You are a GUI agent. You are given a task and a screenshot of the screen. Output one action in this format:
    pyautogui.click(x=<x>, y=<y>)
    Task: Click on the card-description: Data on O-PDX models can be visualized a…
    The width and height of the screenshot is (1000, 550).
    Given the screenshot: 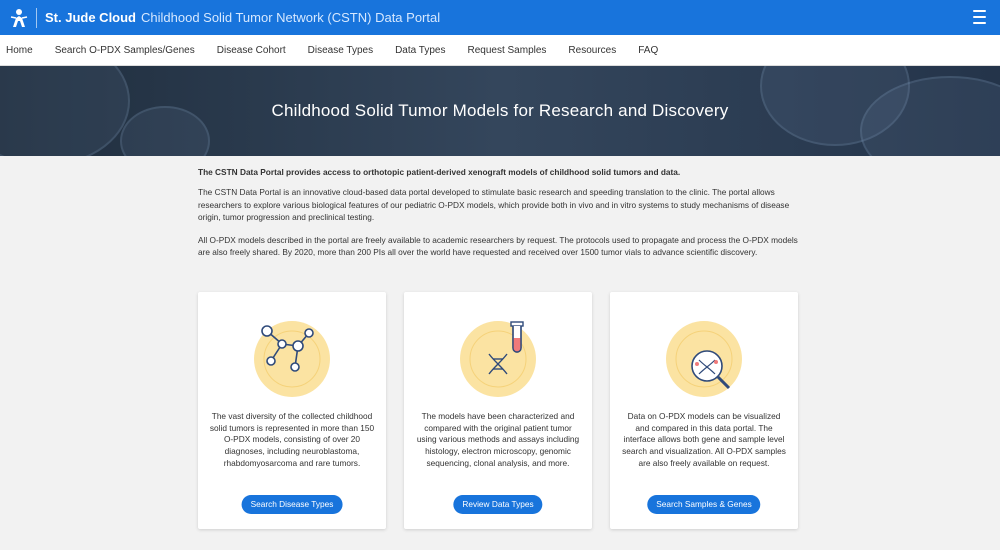 What is the action you would take?
    pyautogui.click(x=704, y=439)
    